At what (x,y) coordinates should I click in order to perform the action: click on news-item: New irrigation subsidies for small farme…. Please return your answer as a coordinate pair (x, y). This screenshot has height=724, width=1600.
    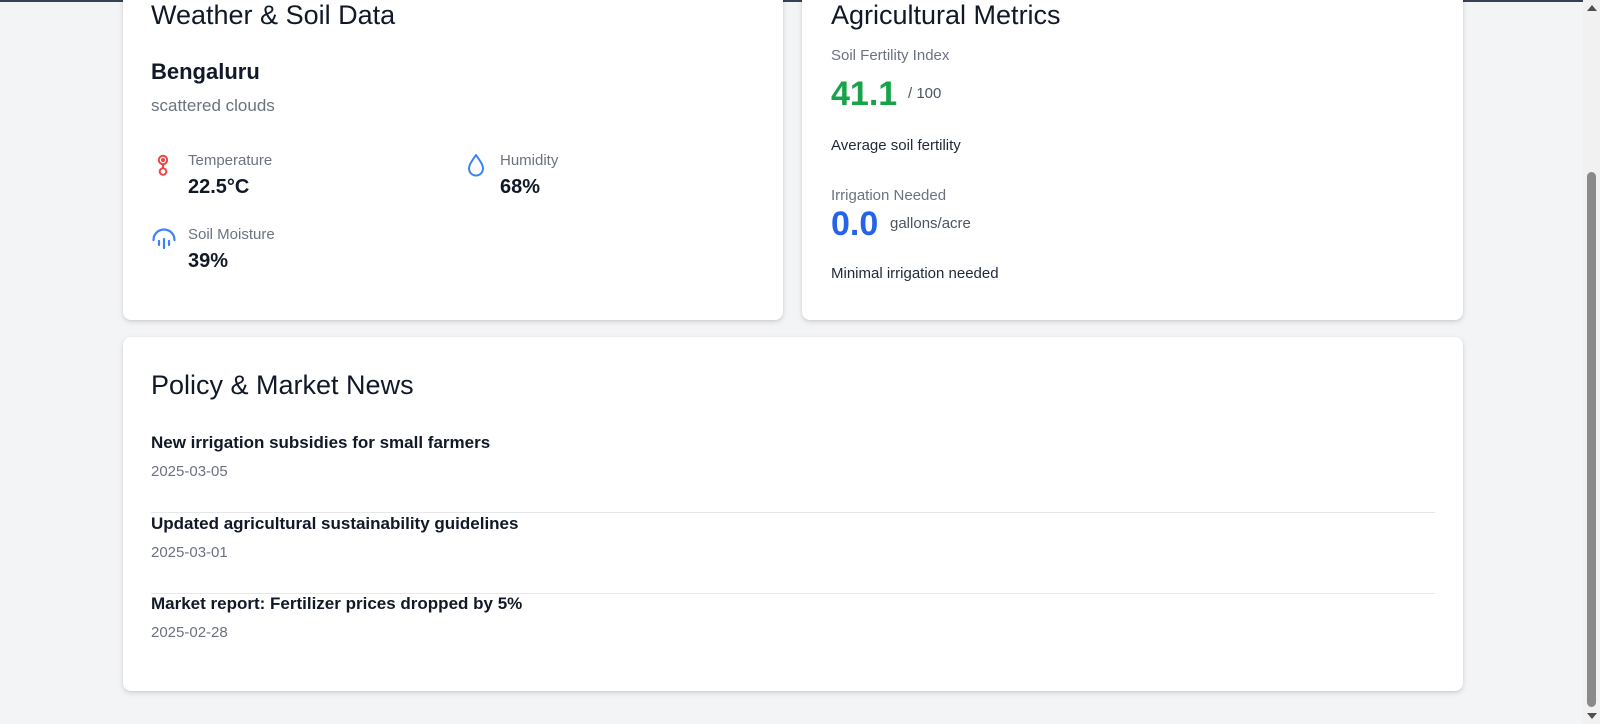
    Looking at the image, I should click on (793, 473).